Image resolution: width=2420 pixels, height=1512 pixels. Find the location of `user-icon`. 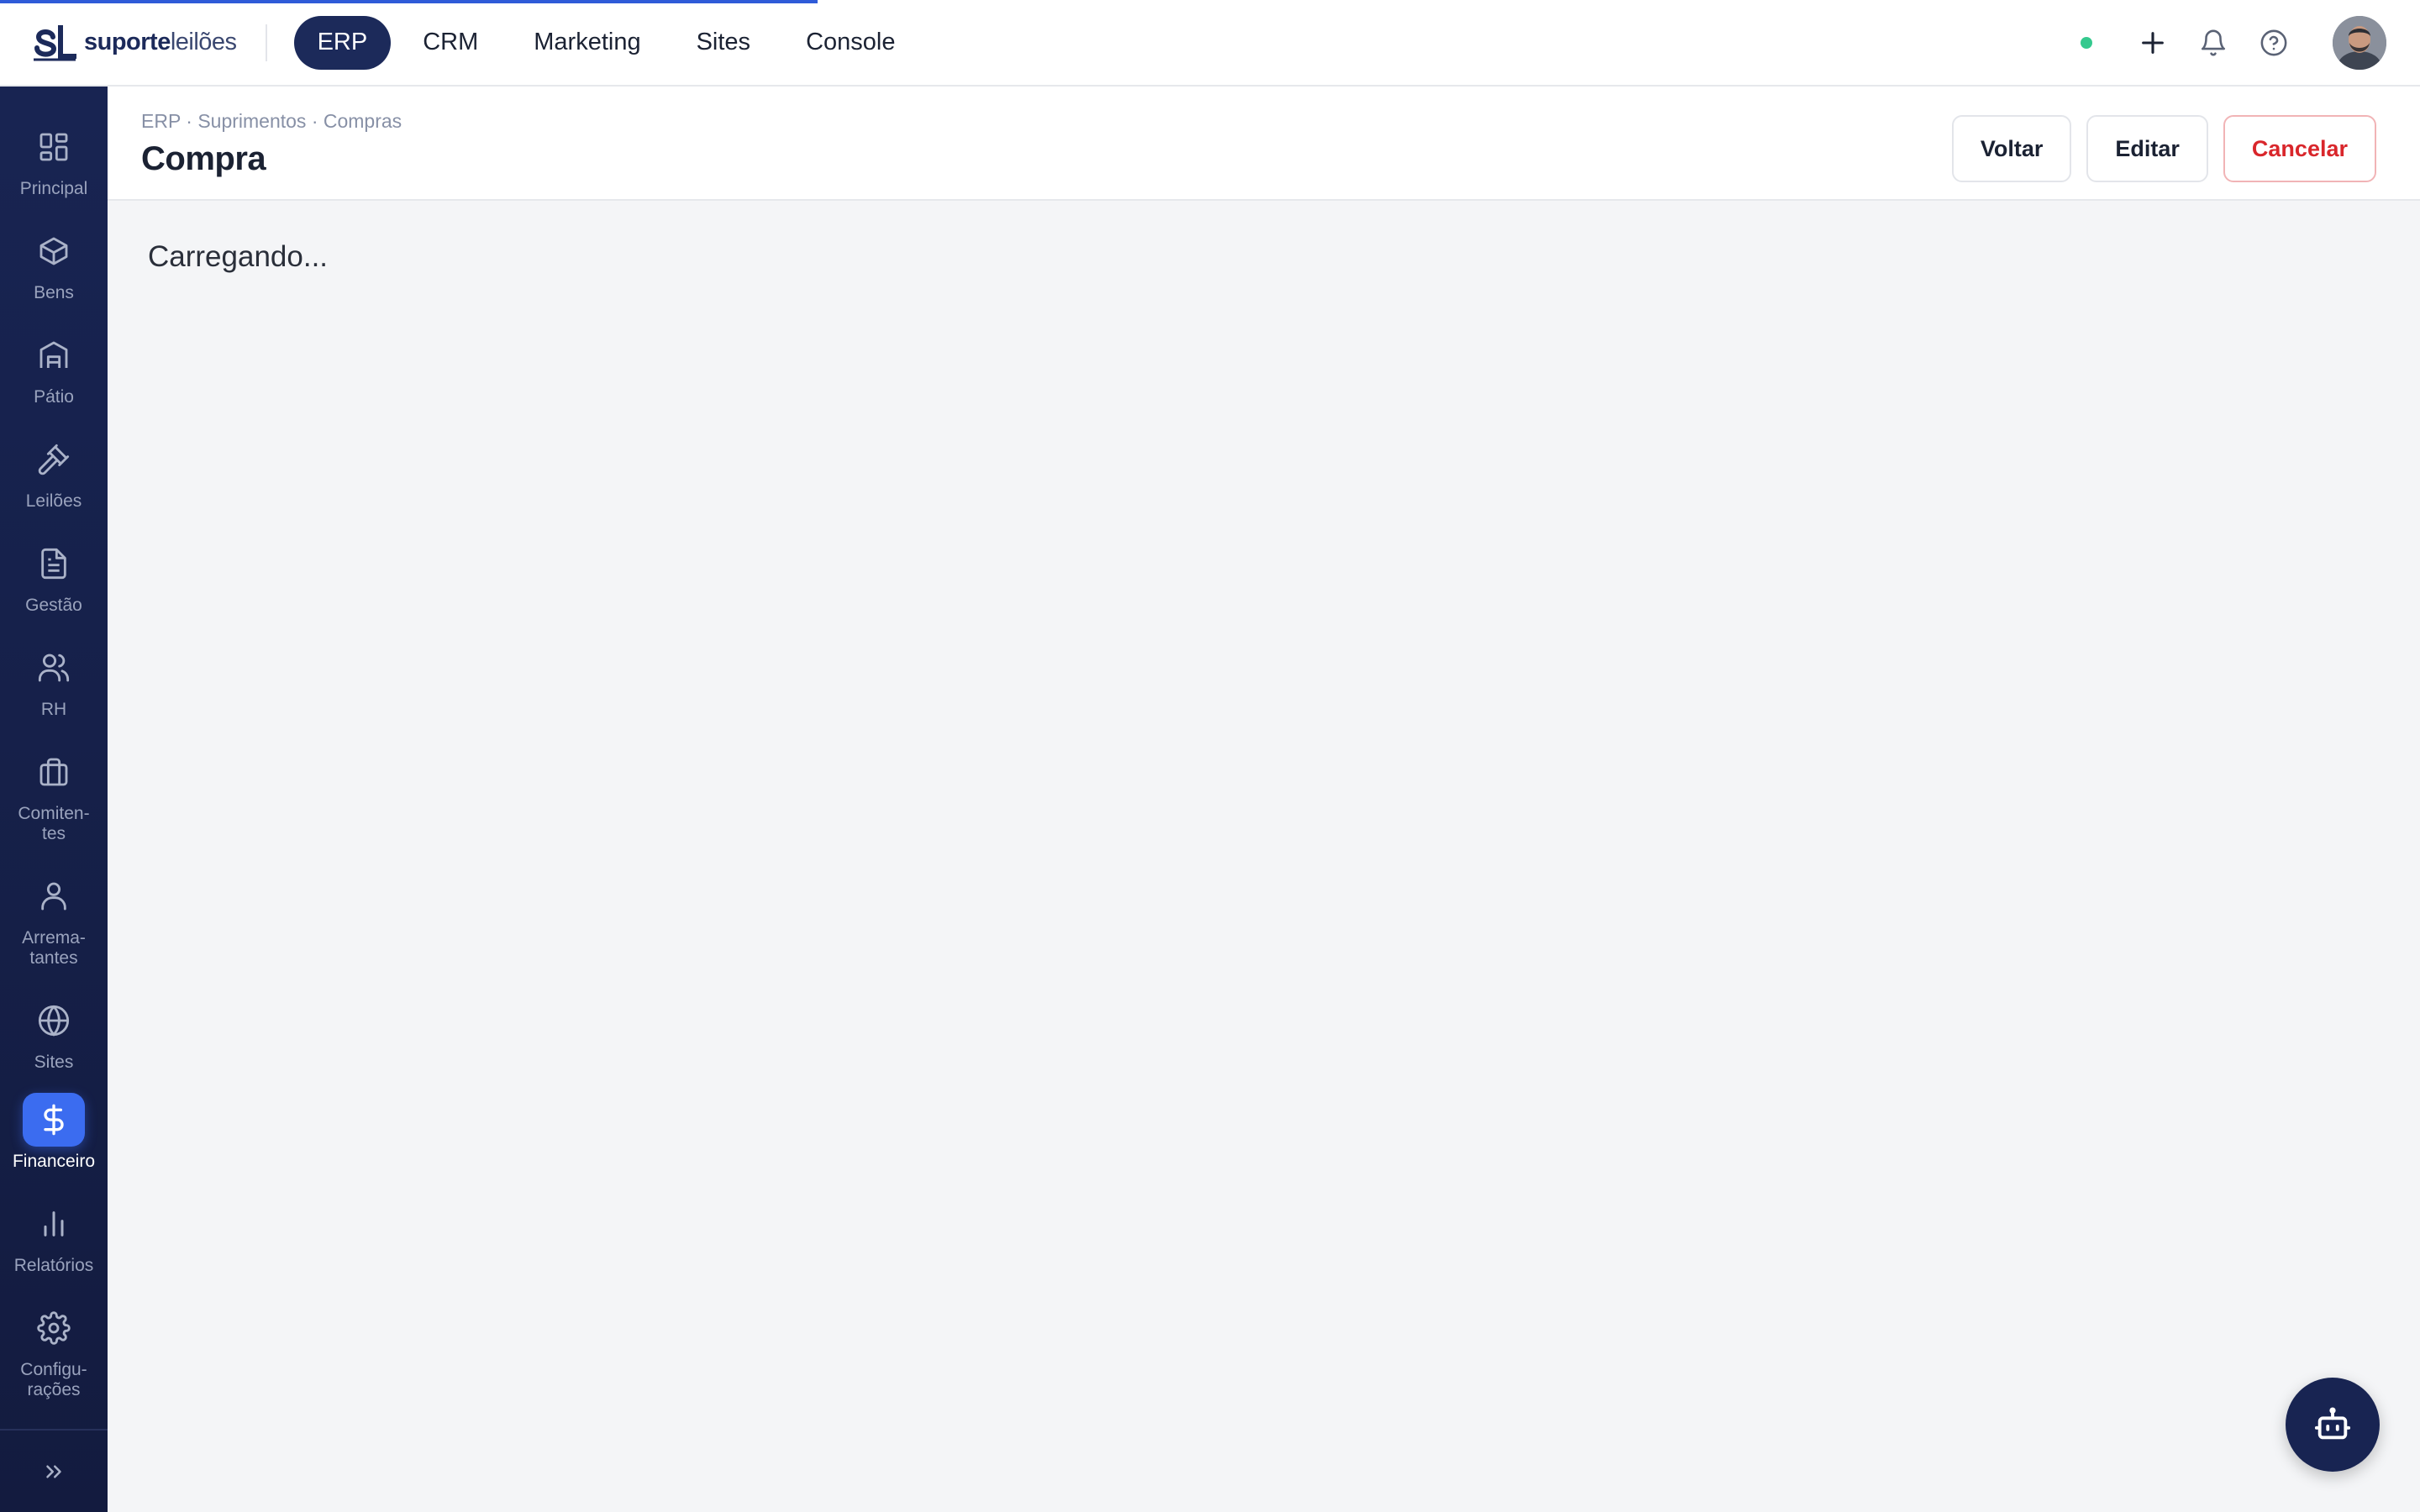

user-icon is located at coordinates (54, 896).